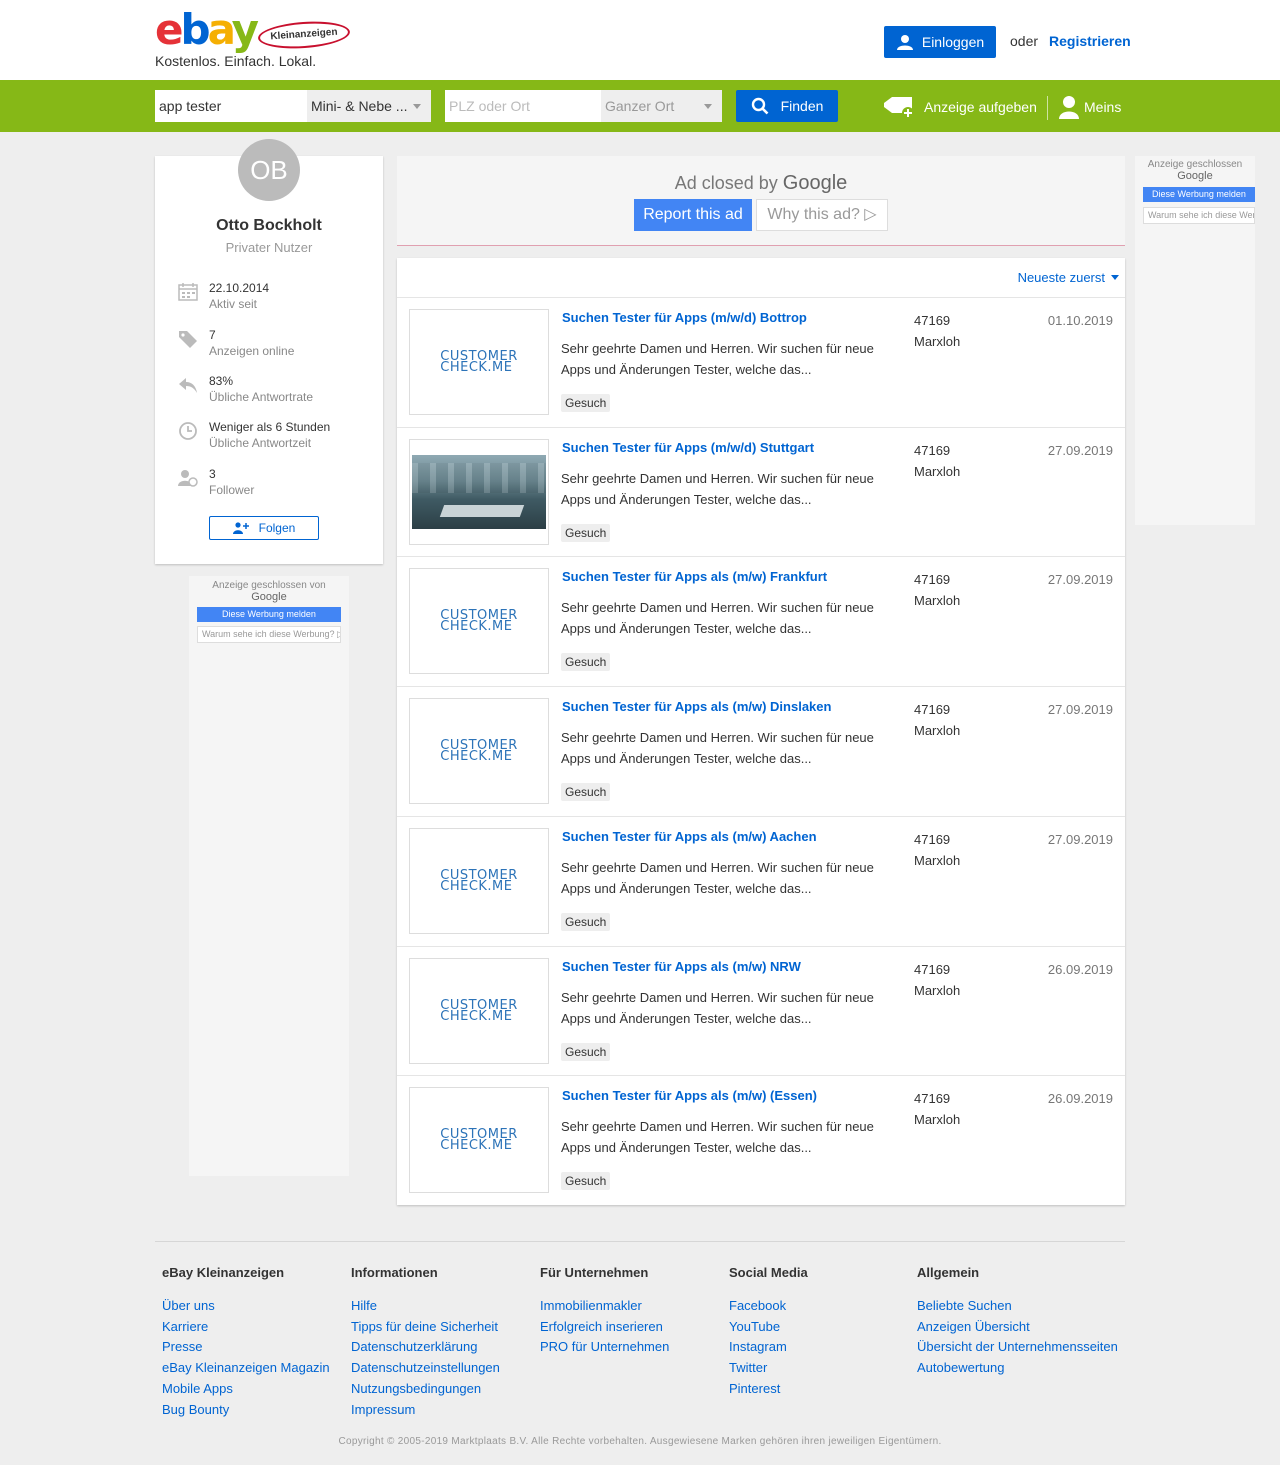 The width and height of the screenshot is (1280, 1465). What do you see at coordinates (1024, 41) in the screenshot?
I see `or-text: oder` at bounding box center [1024, 41].